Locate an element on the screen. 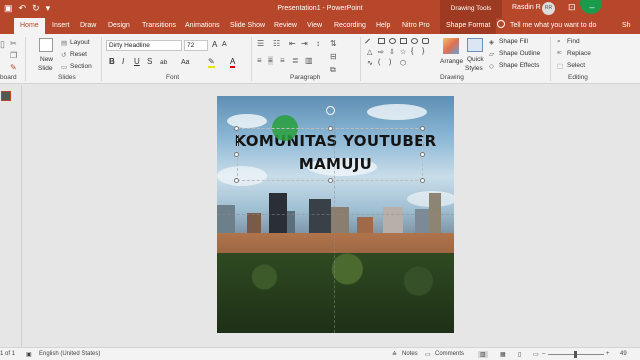 The height and width of the screenshot is (360, 640). comments-icon: ▭ is located at coordinates (428, 354).